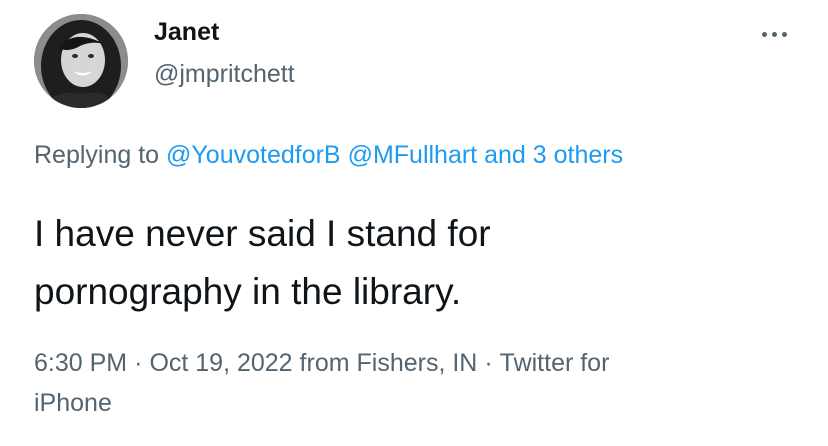 Image resolution: width=828 pixels, height=446 pixels. I want to click on more-horizontal-icon, so click(774, 34).